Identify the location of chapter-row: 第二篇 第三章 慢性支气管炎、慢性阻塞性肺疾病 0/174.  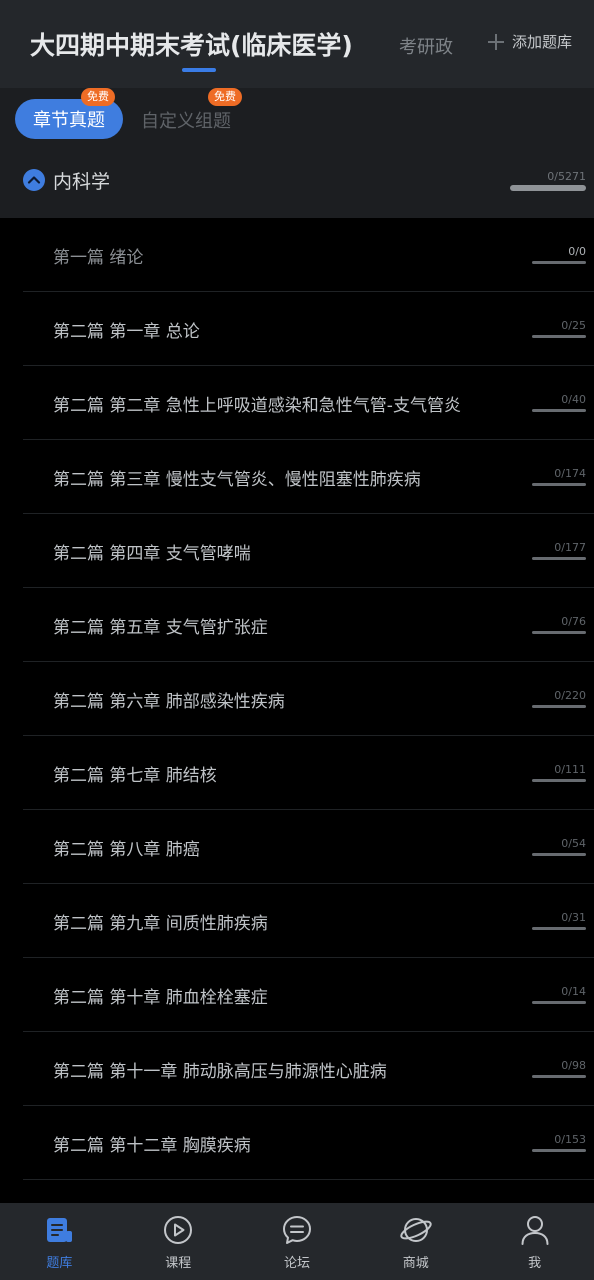
(308, 477).